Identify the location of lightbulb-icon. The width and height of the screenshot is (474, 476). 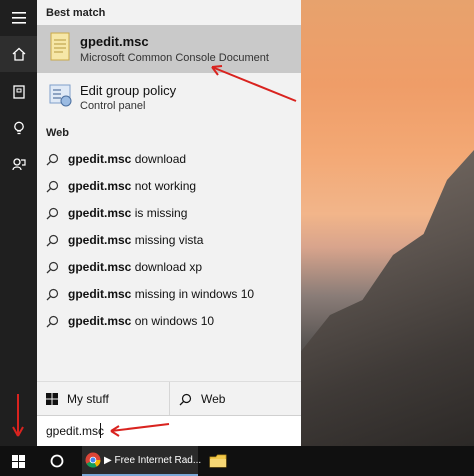
(18, 127).